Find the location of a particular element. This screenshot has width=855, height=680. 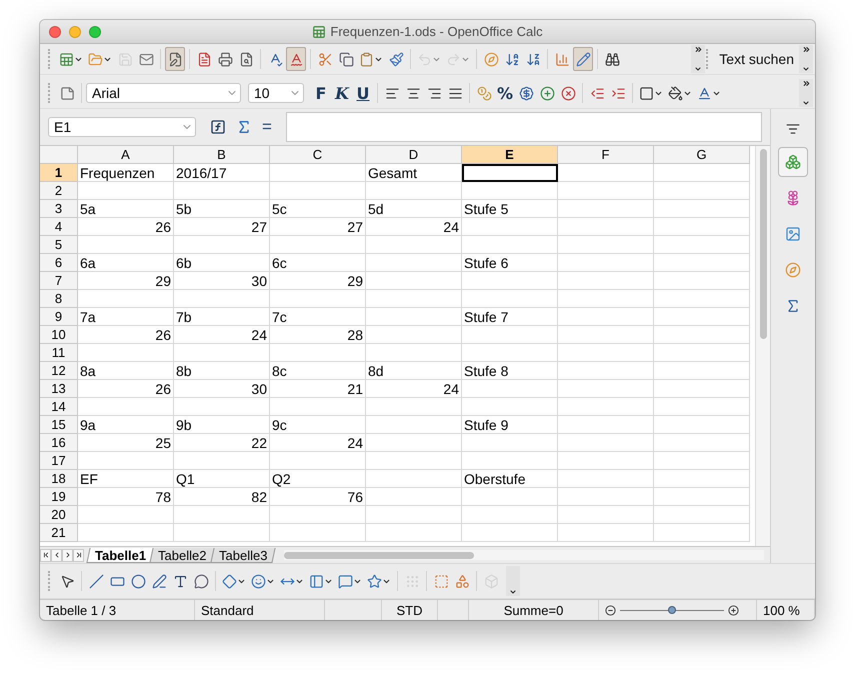

styles-icon is located at coordinates (67, 93).